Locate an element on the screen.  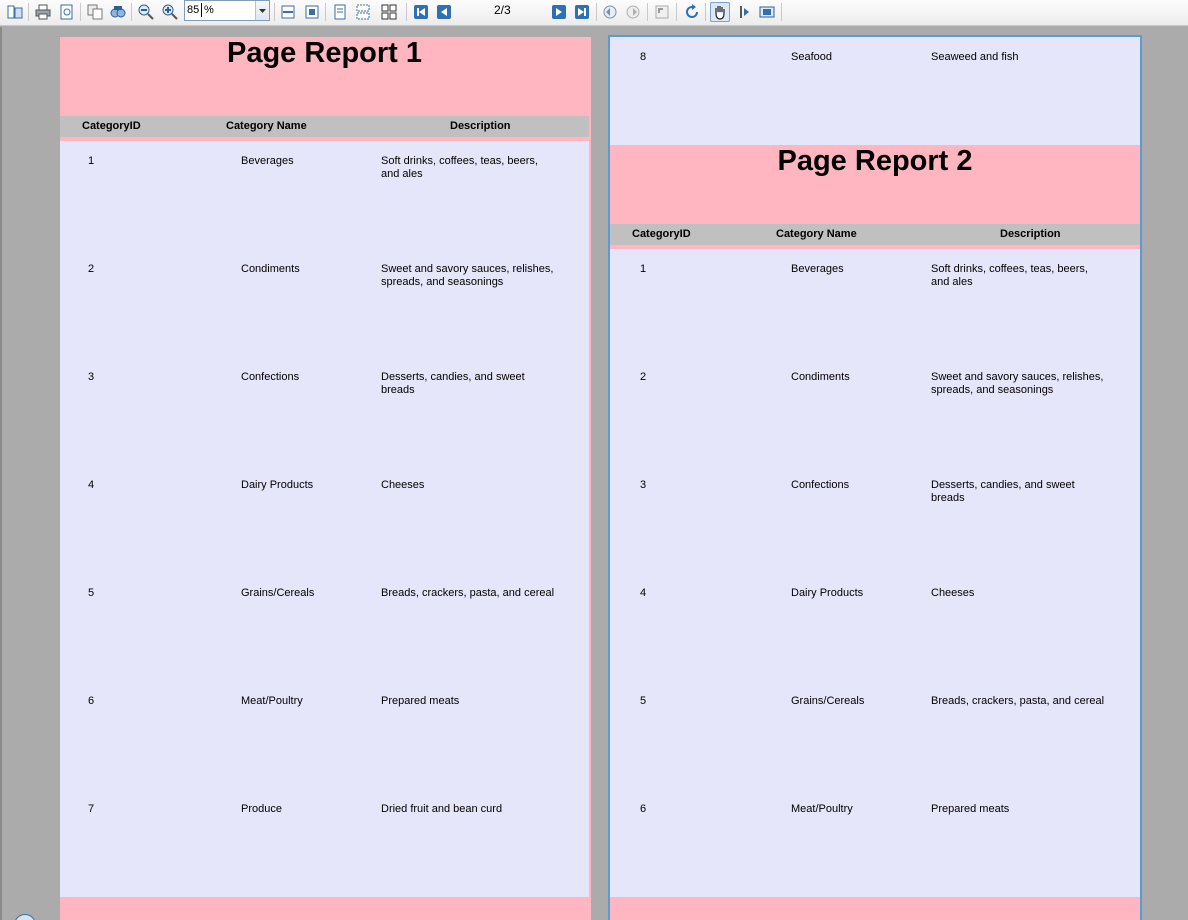
cell-name: Produce is located at coordinates (261, 809).